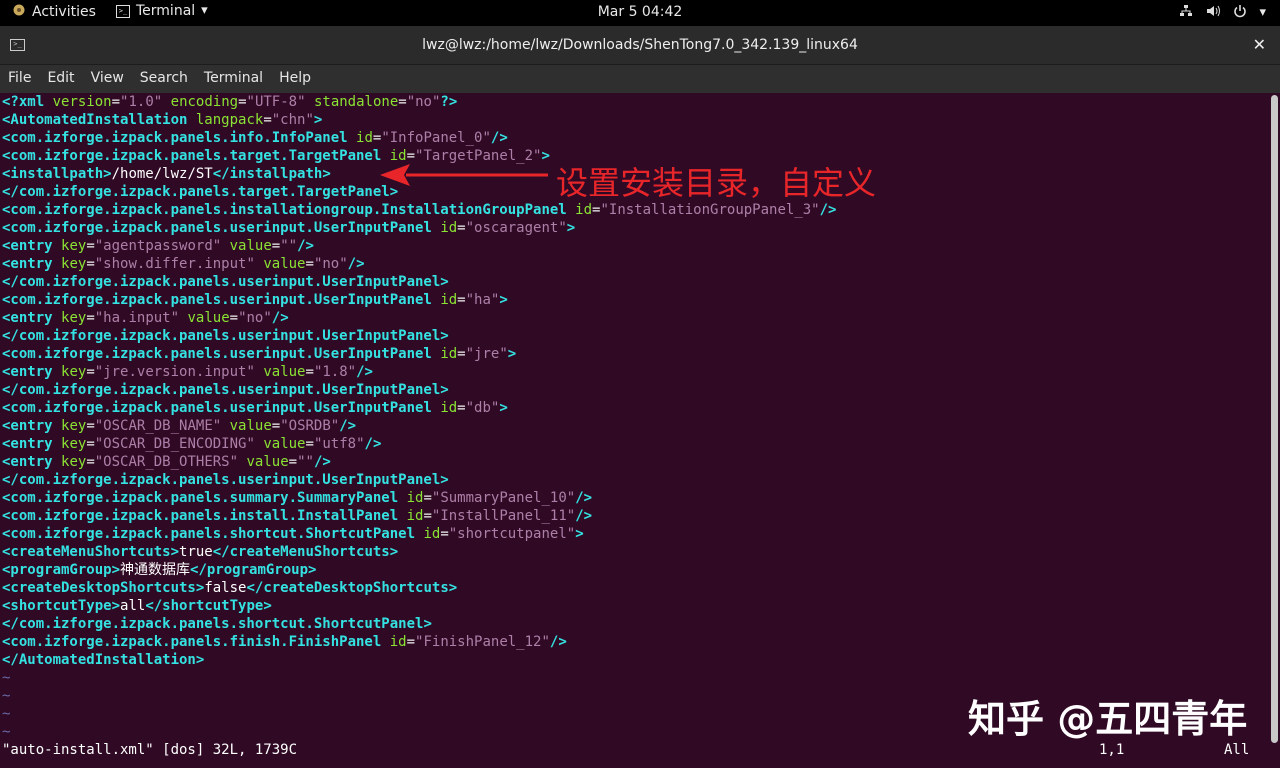 The height and width of the screenshot is (768, 1280). I want to click on menu-terminal: Terminal, so click(233, 79).